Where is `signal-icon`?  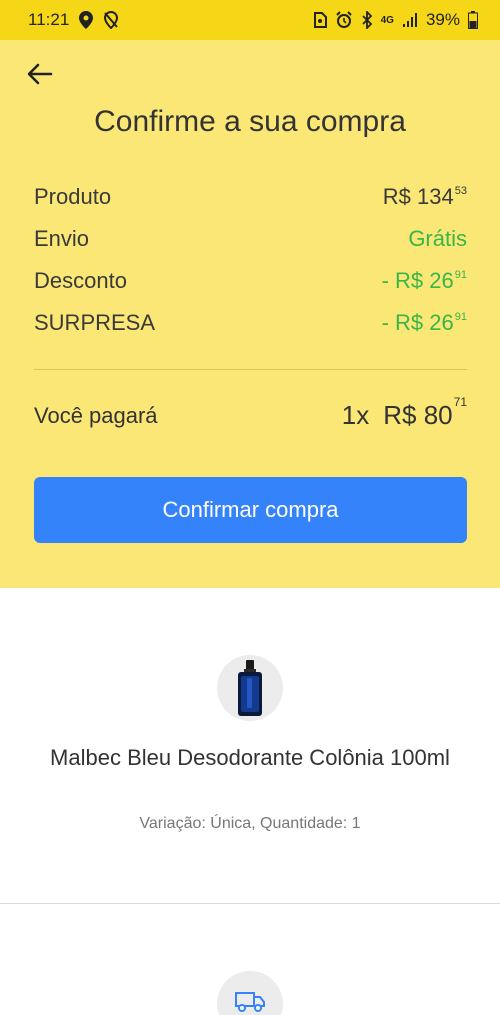
signal-icon is located at coordinates (410, 20).